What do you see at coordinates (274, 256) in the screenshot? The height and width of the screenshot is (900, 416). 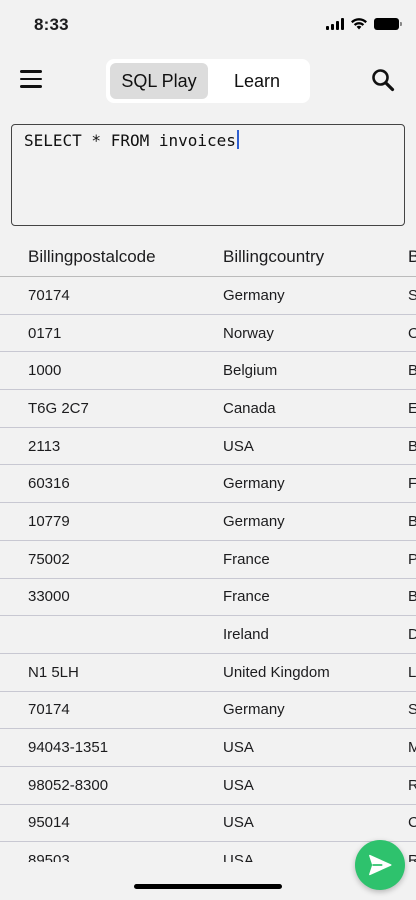 I see `column-header-billingcountry: Billingcountry` at bounding box center [274, 256].